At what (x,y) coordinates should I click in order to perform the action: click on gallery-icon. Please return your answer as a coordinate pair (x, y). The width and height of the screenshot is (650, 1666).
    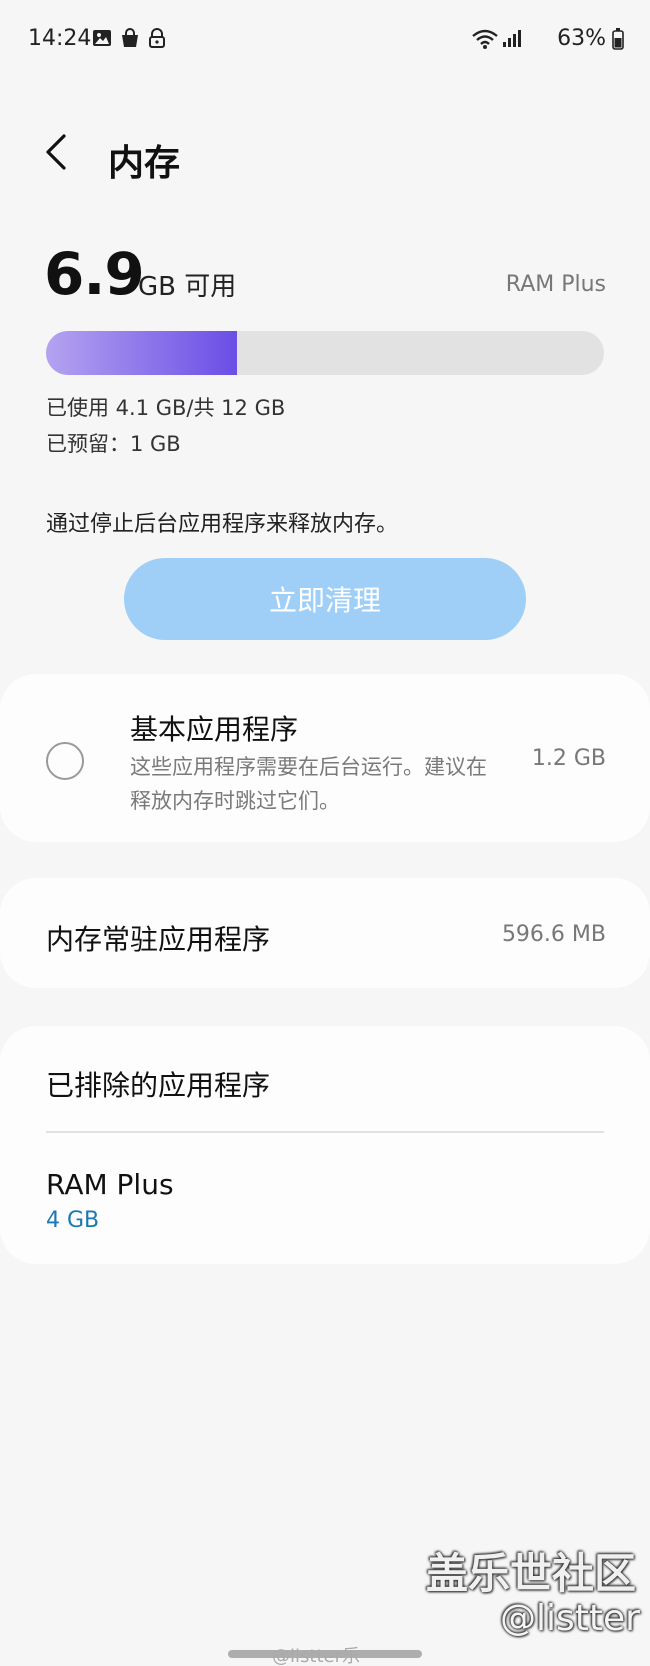
    Looking at the image, I should click on (102, 40).